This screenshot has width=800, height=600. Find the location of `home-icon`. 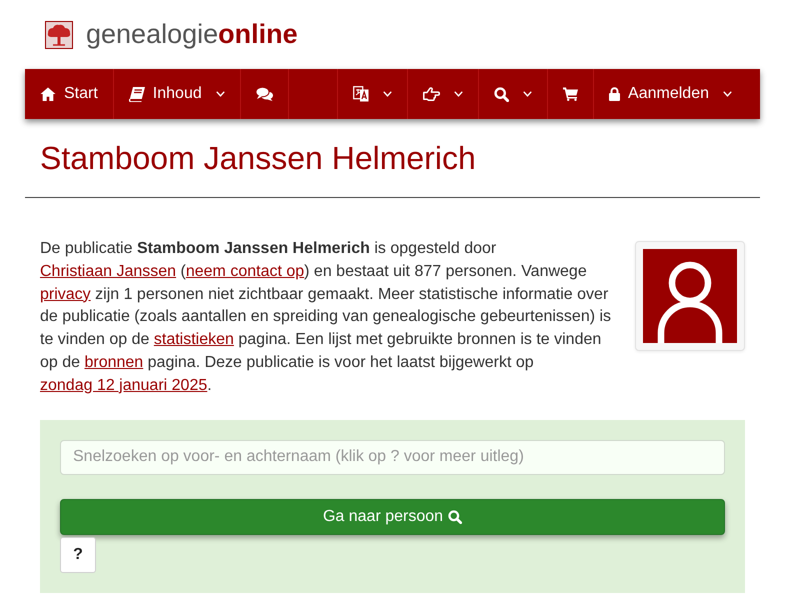

home-icon is located at coordinates (48, 94).